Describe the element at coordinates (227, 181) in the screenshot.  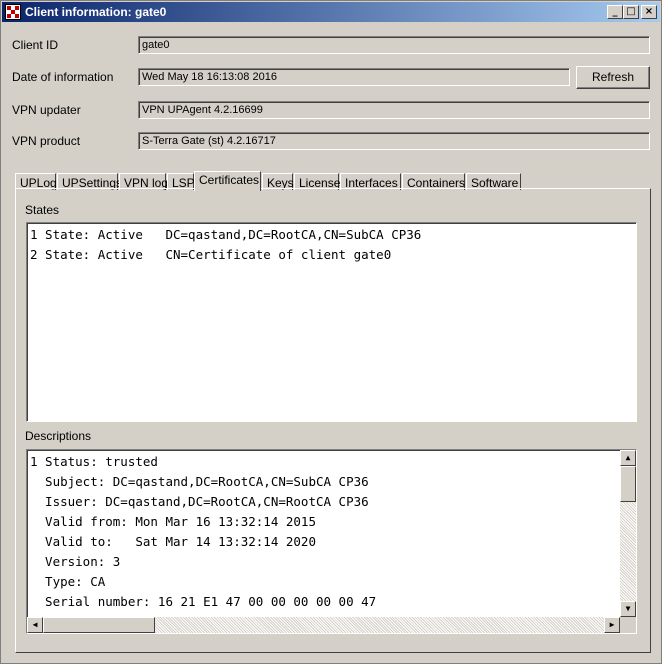
I see `tab-certificates: Certificates` at that location.